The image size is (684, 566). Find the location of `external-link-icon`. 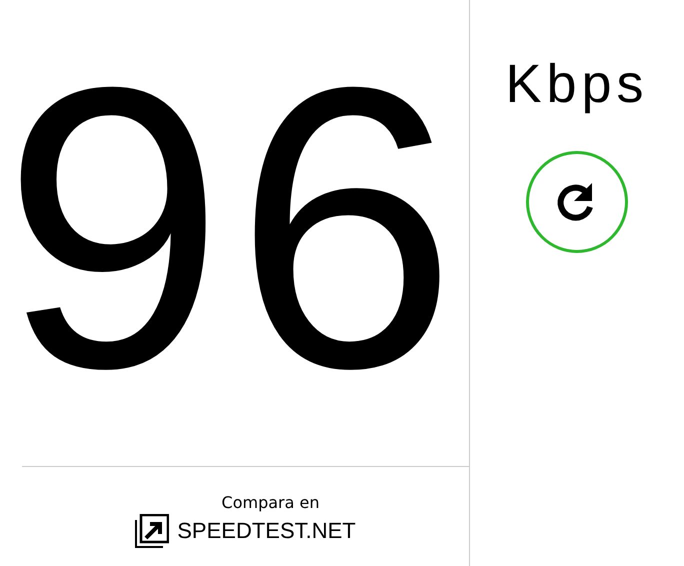

external-link-icon is located at coordinates (152, 531).